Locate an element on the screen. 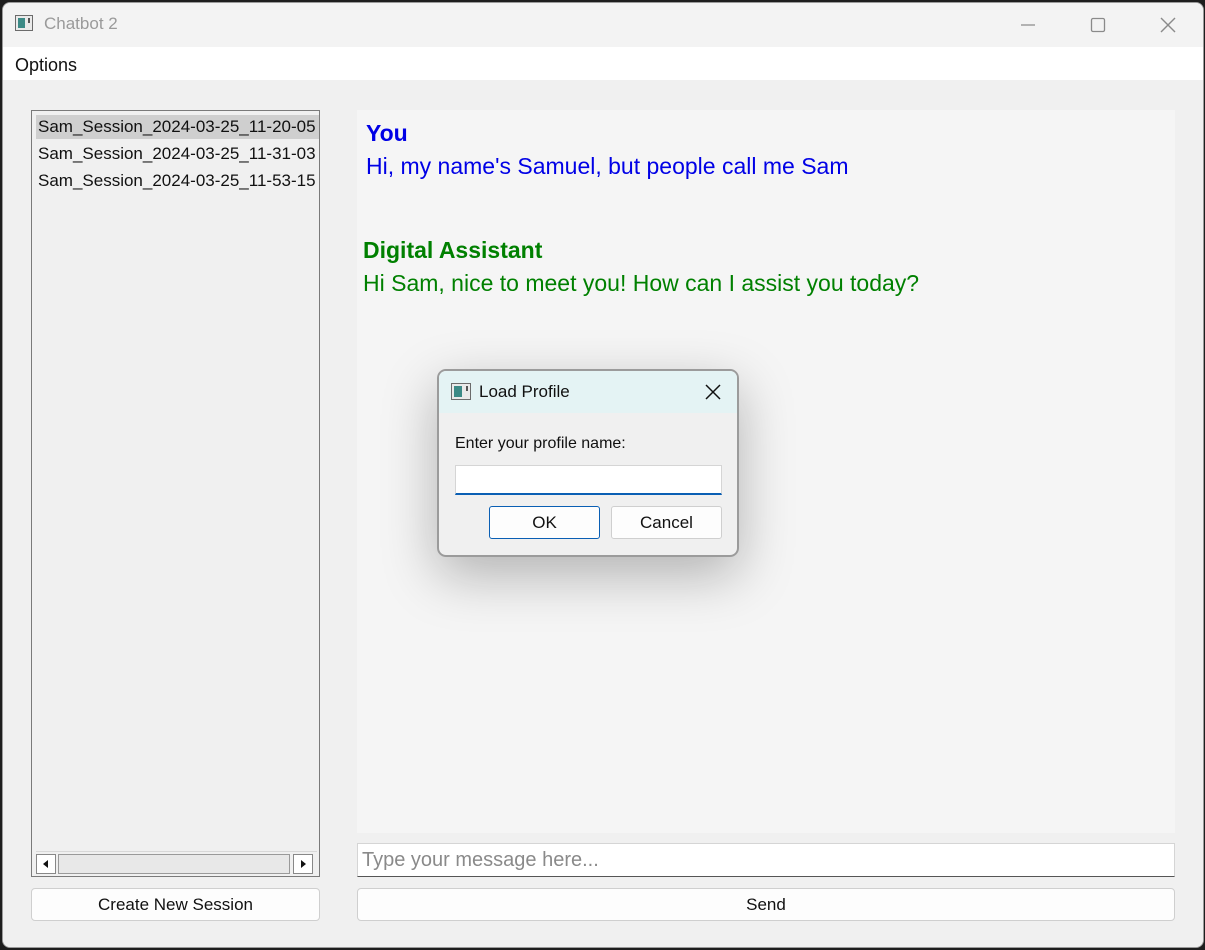 This screenshot has height=950, width=1205. arrow-right-icon is located at coordinates (303, 864).